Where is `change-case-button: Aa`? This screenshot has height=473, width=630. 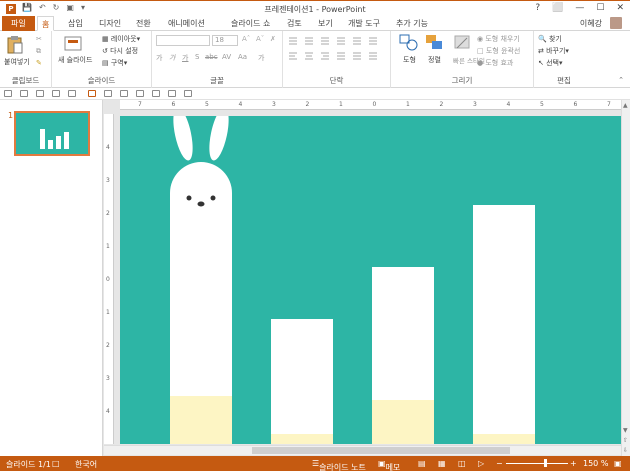 change-case-button: Aa is located at coordinates (242, 57).